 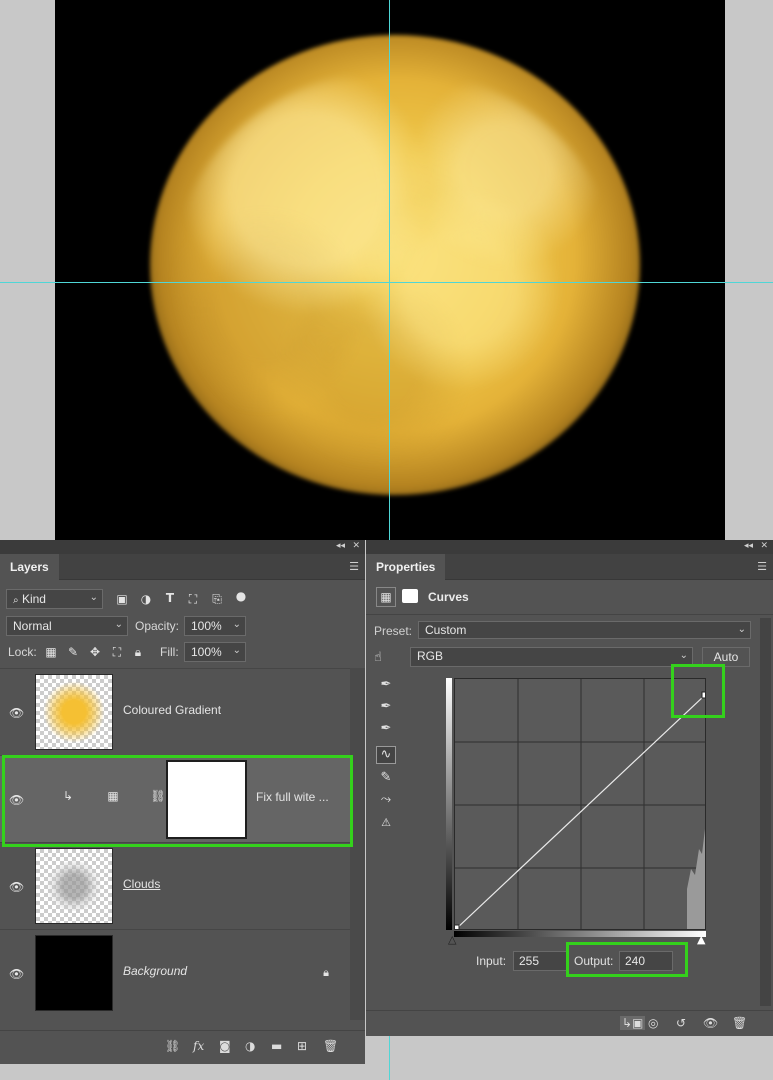 I want to click on blend-row: Normal ⌄ Opacity: 100% ⌄, so click(x=182, y=627).